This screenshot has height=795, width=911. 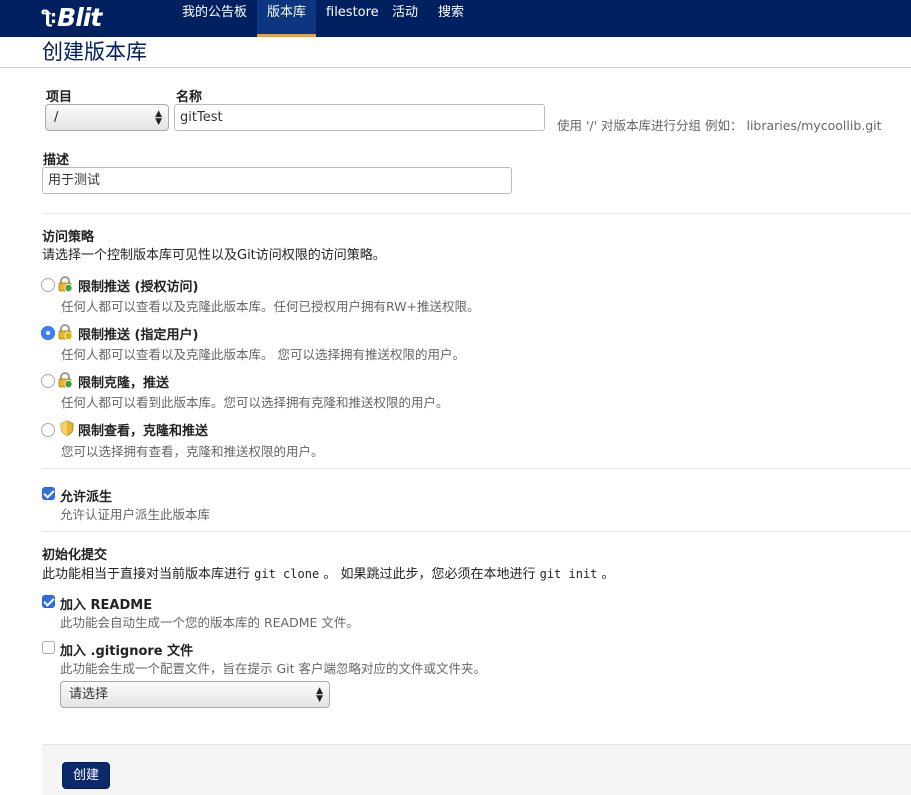 I want to click on name-input: gitTest, so click(x=359, y=117).